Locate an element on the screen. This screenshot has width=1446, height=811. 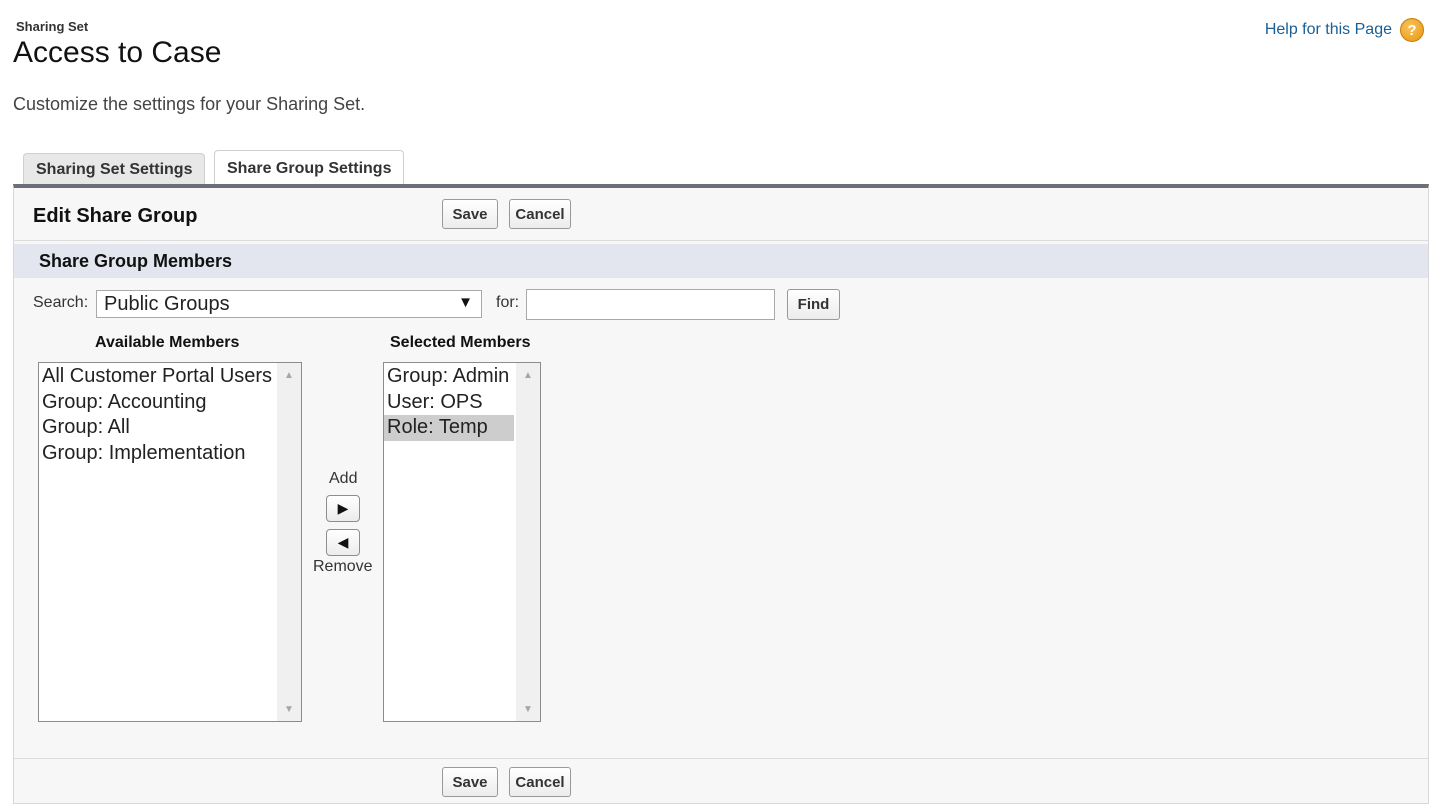
header-divider is located at coordinates (721, 240).